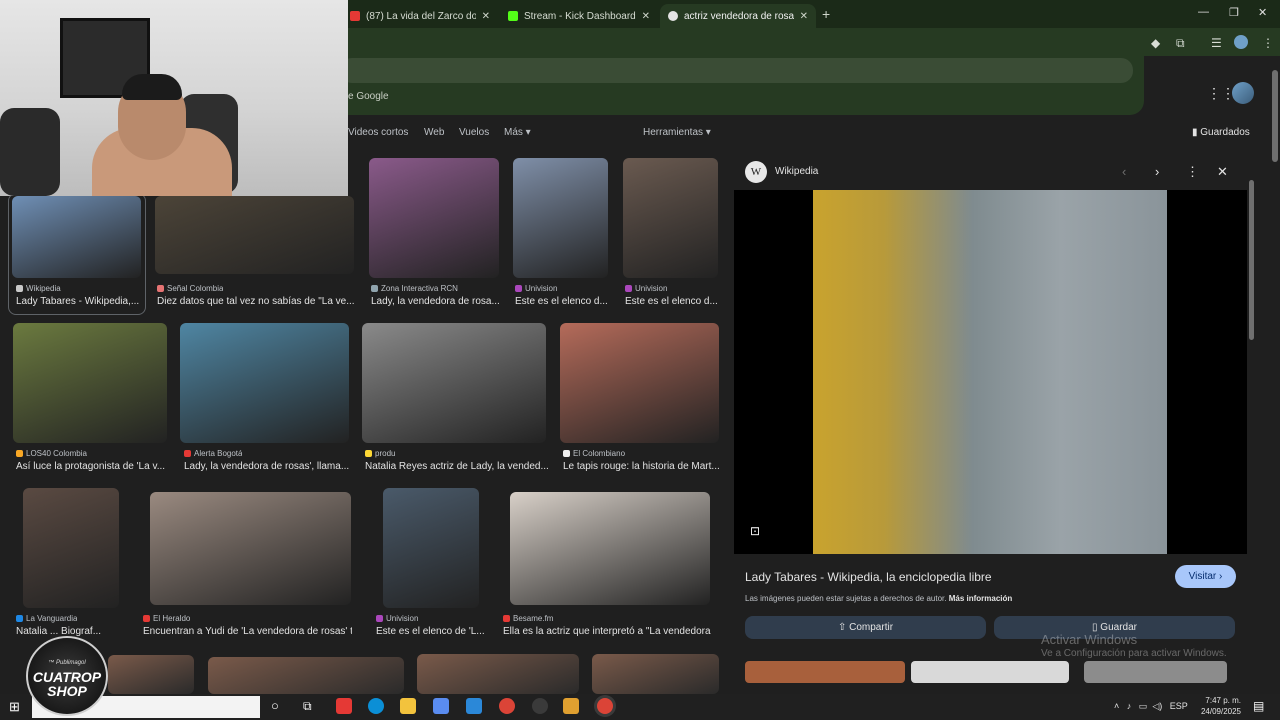 Image resolution: width=1280 pixels, height=720 pixels. Describe the element at coordinates (441, 706) in the screenshot. I see `store-icon` at that location.